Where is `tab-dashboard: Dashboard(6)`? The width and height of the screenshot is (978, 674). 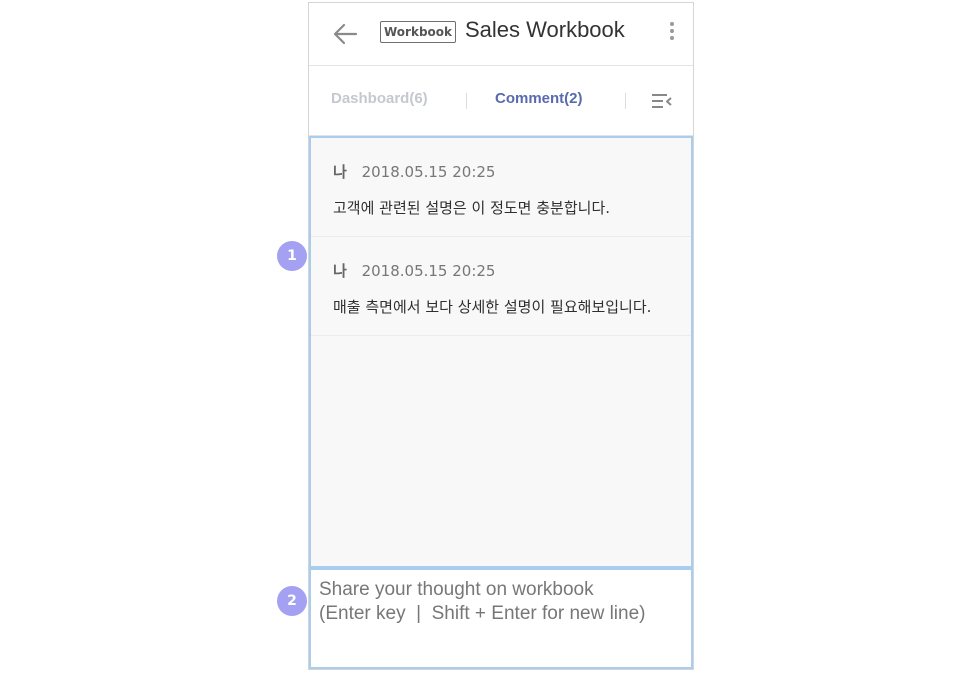 tab-dashboard: Dashboard(6) is located at coordinates (379, 99).